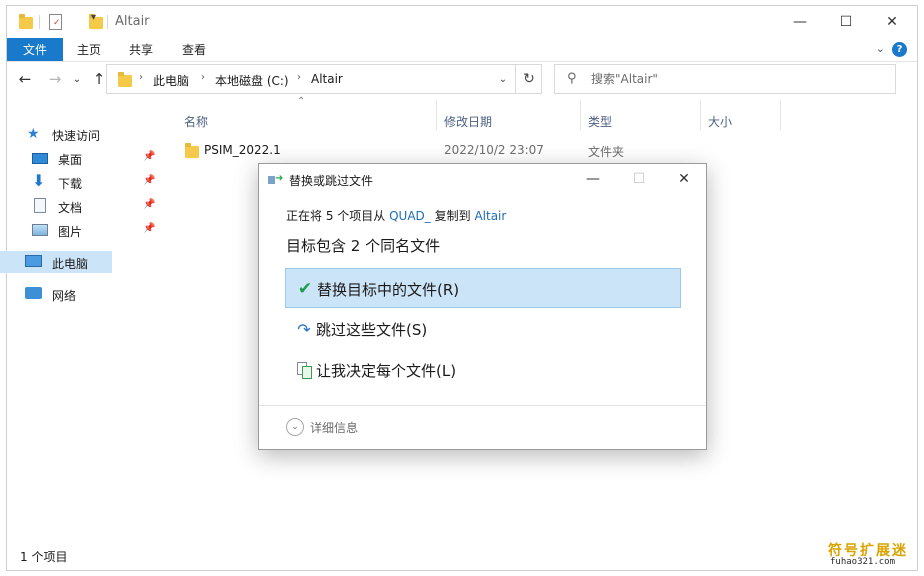 The image size is (924, 576). What do you see at coordinates (334, 427) in the screenshot?
I see `details-label: 详细信息` at bounding box center [334, 427].